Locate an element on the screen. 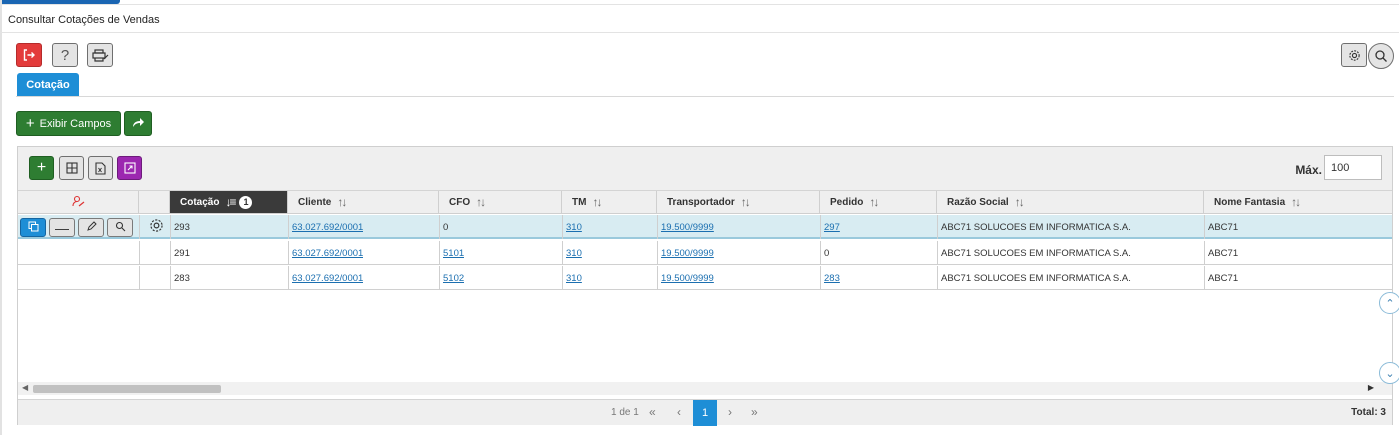 The width and height of the screenshot is (1399, 435). pencil-icon is located at coordinates (91, 227).